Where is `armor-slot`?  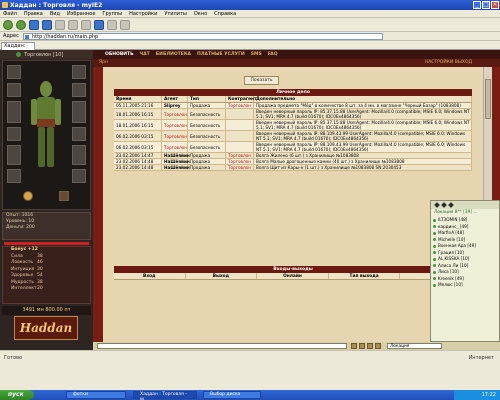 armor-slot is located at coordinates (14, 112).